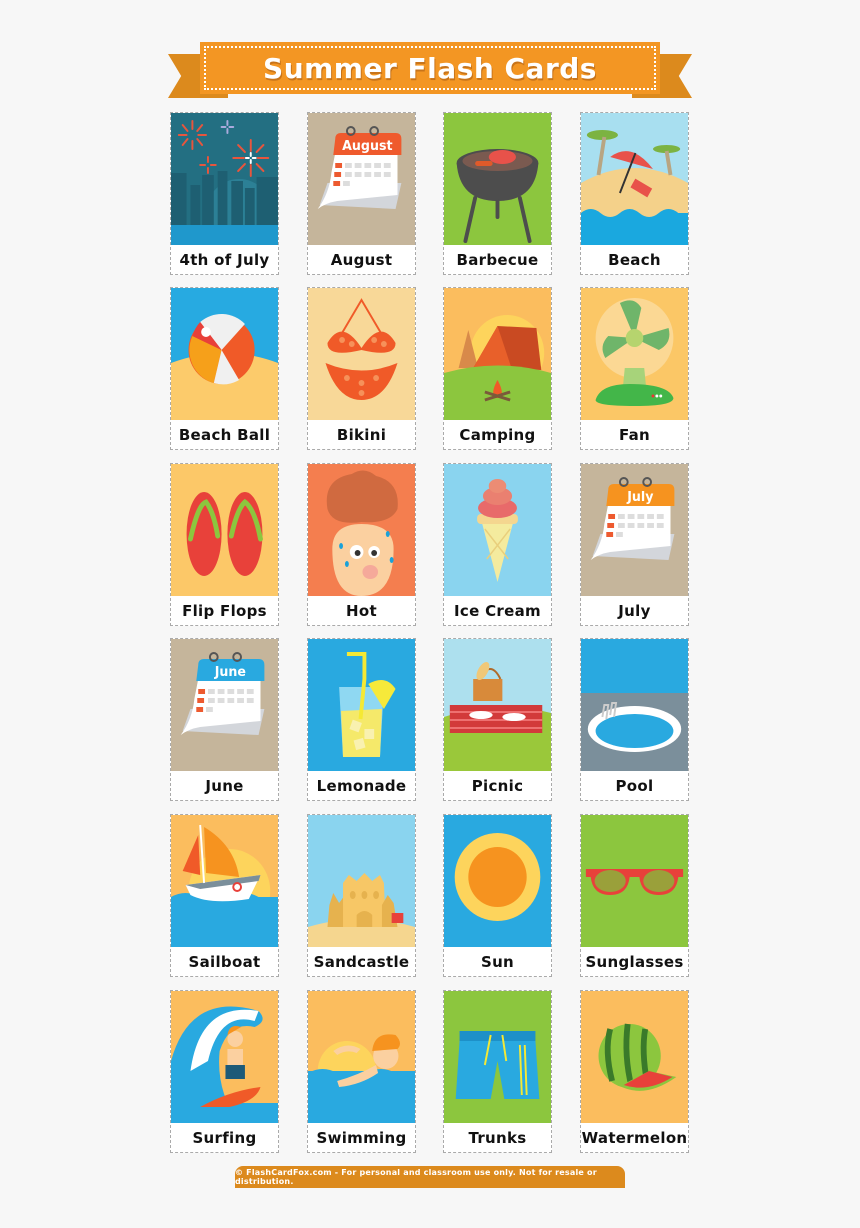  I want to click on flash-card-label: Beach, so click(634, 259).